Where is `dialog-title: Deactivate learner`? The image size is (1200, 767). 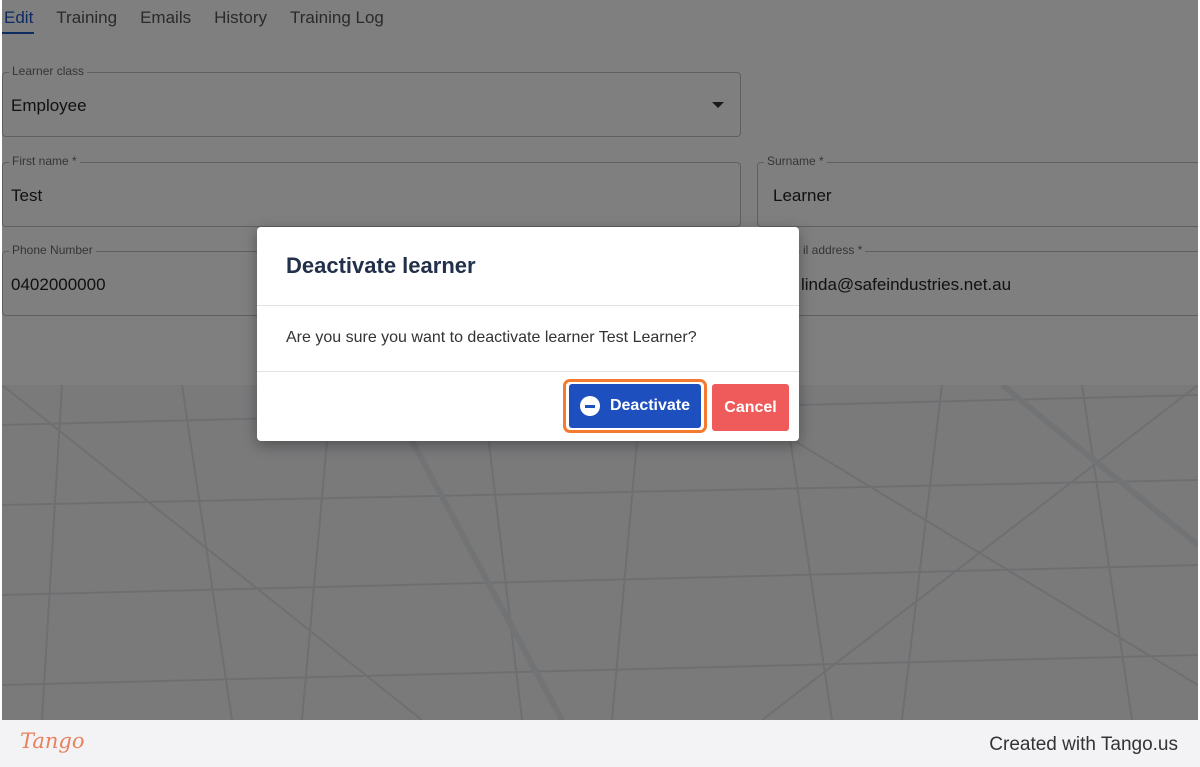 dialog-title: Deactivate learner is located at coordinates (381, 265).